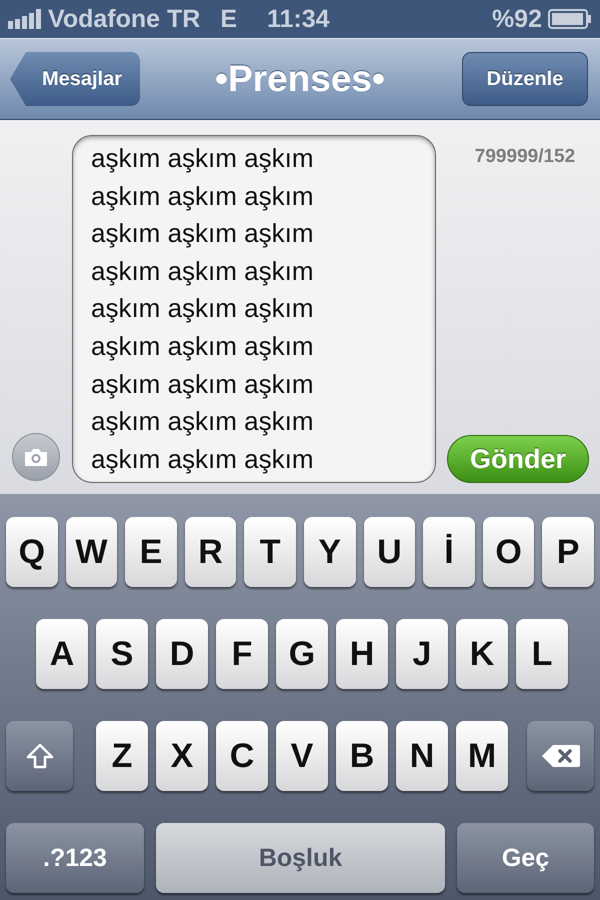 This screenshot has width=600, height=900. What do you see at coordinates (300, 79) in the screenshot?
I see `nav-title: •Prenses•` at bounding box center [300, 79].